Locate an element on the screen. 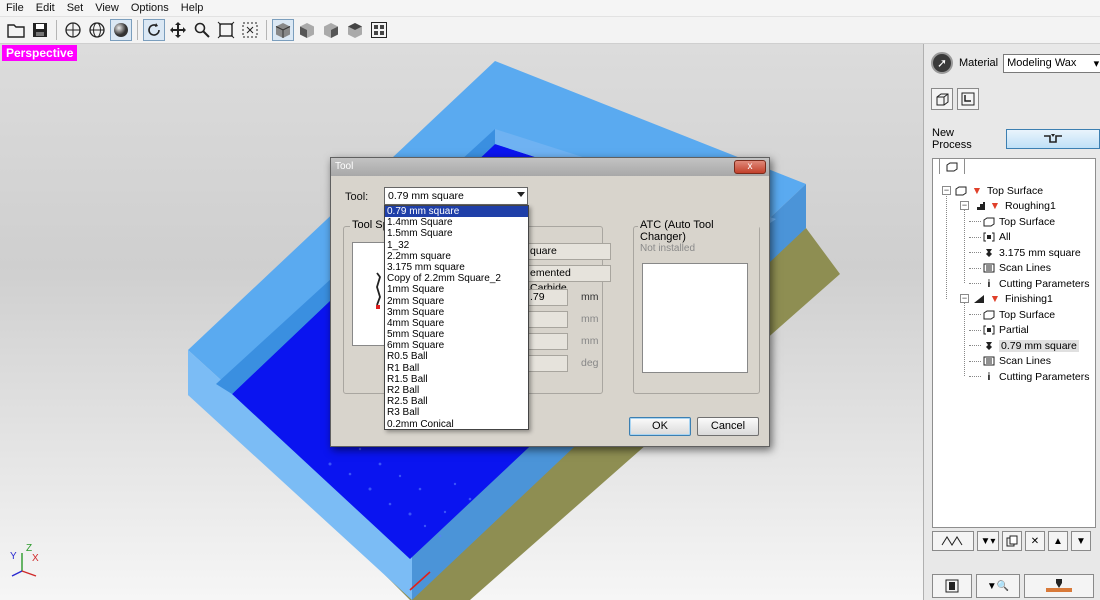 The width and height of the screenshot is (1100, 600). tool-select: 0.79 mm square is located at coordinates (456, 196).